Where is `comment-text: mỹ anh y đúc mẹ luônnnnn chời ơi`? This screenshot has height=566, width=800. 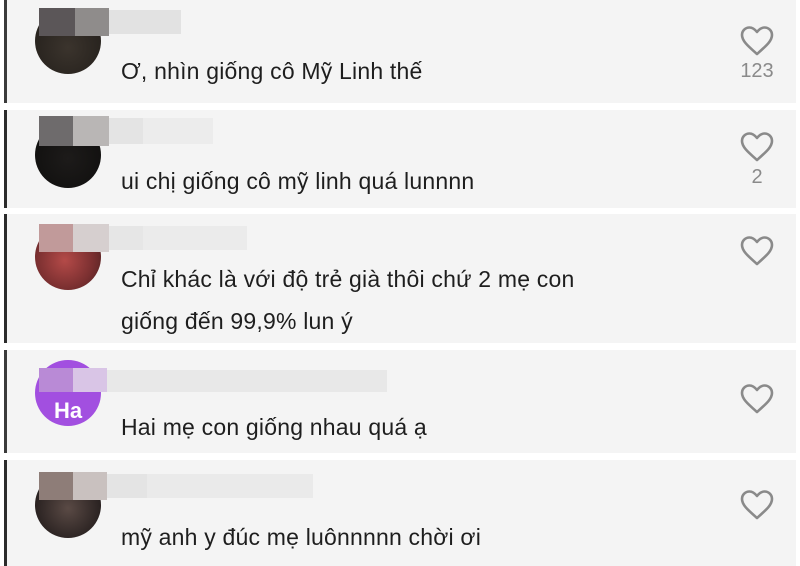
comment-text: mỹ anh y đúc mẹ luônnnnn chời ơi is located at coordinates (301, 537).